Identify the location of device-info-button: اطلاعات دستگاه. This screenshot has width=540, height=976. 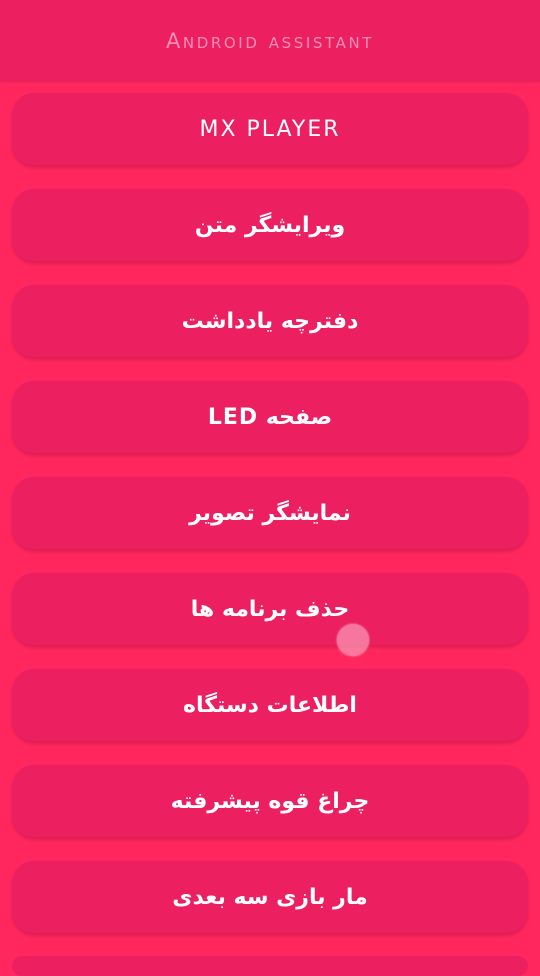
(270, 705).